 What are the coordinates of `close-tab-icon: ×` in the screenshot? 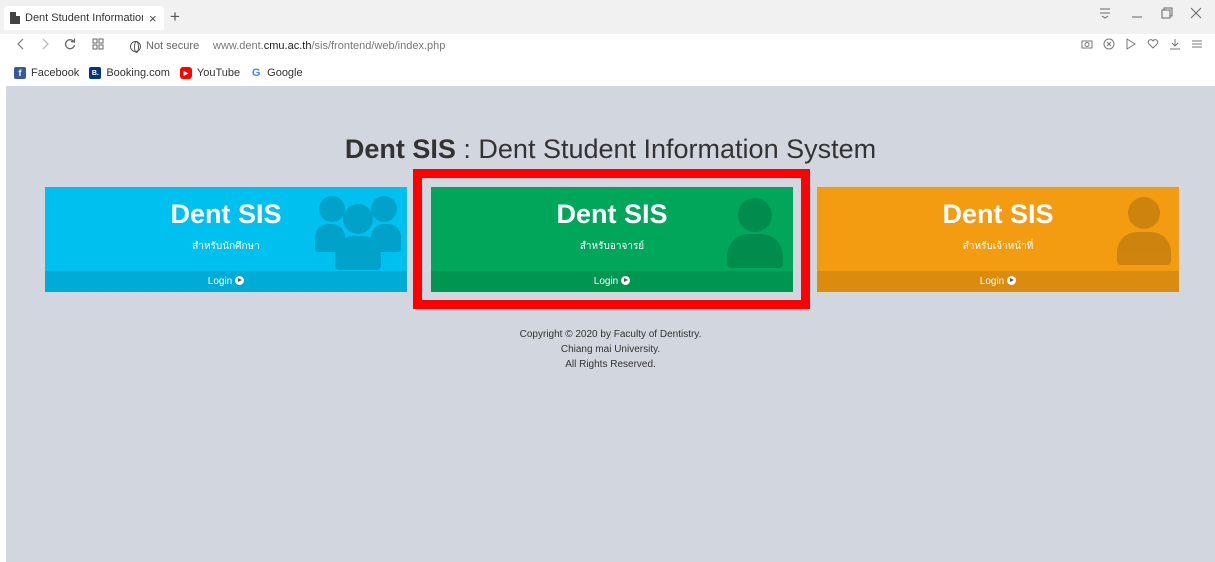 It's located at (153, 18).